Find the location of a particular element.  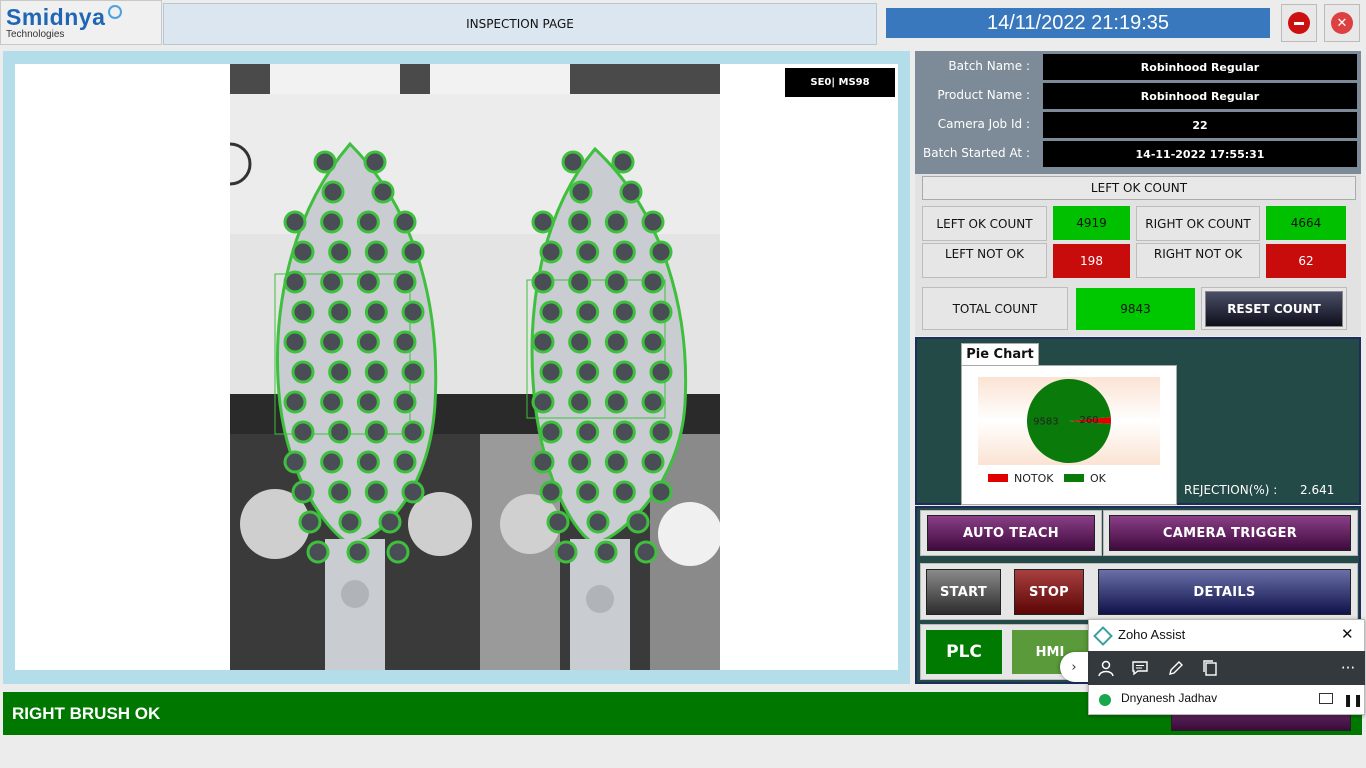

right-ok-label: RIGHT OK COUNT is located at coordinates (1198, 223).